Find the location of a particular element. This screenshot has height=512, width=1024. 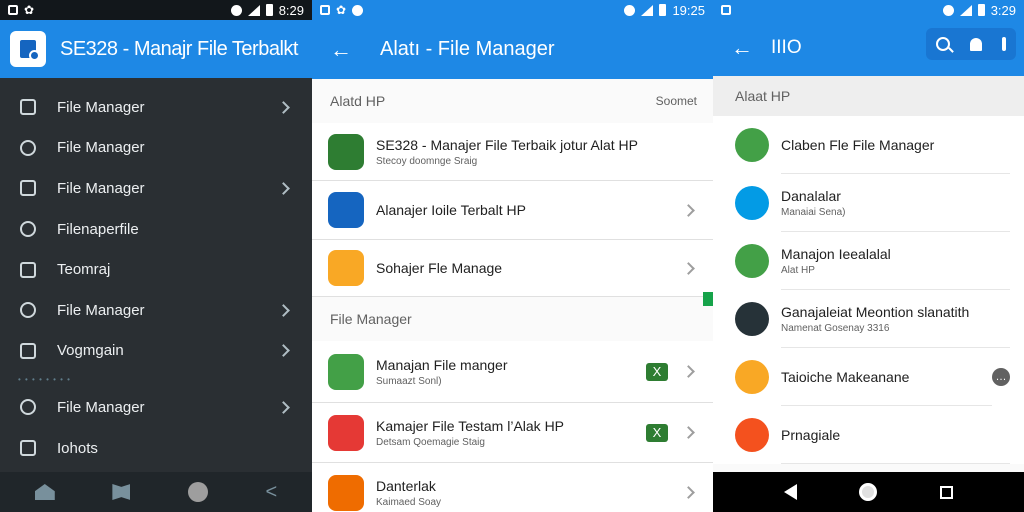

see-more-link: Soomet is located at coordinates (676, 101).